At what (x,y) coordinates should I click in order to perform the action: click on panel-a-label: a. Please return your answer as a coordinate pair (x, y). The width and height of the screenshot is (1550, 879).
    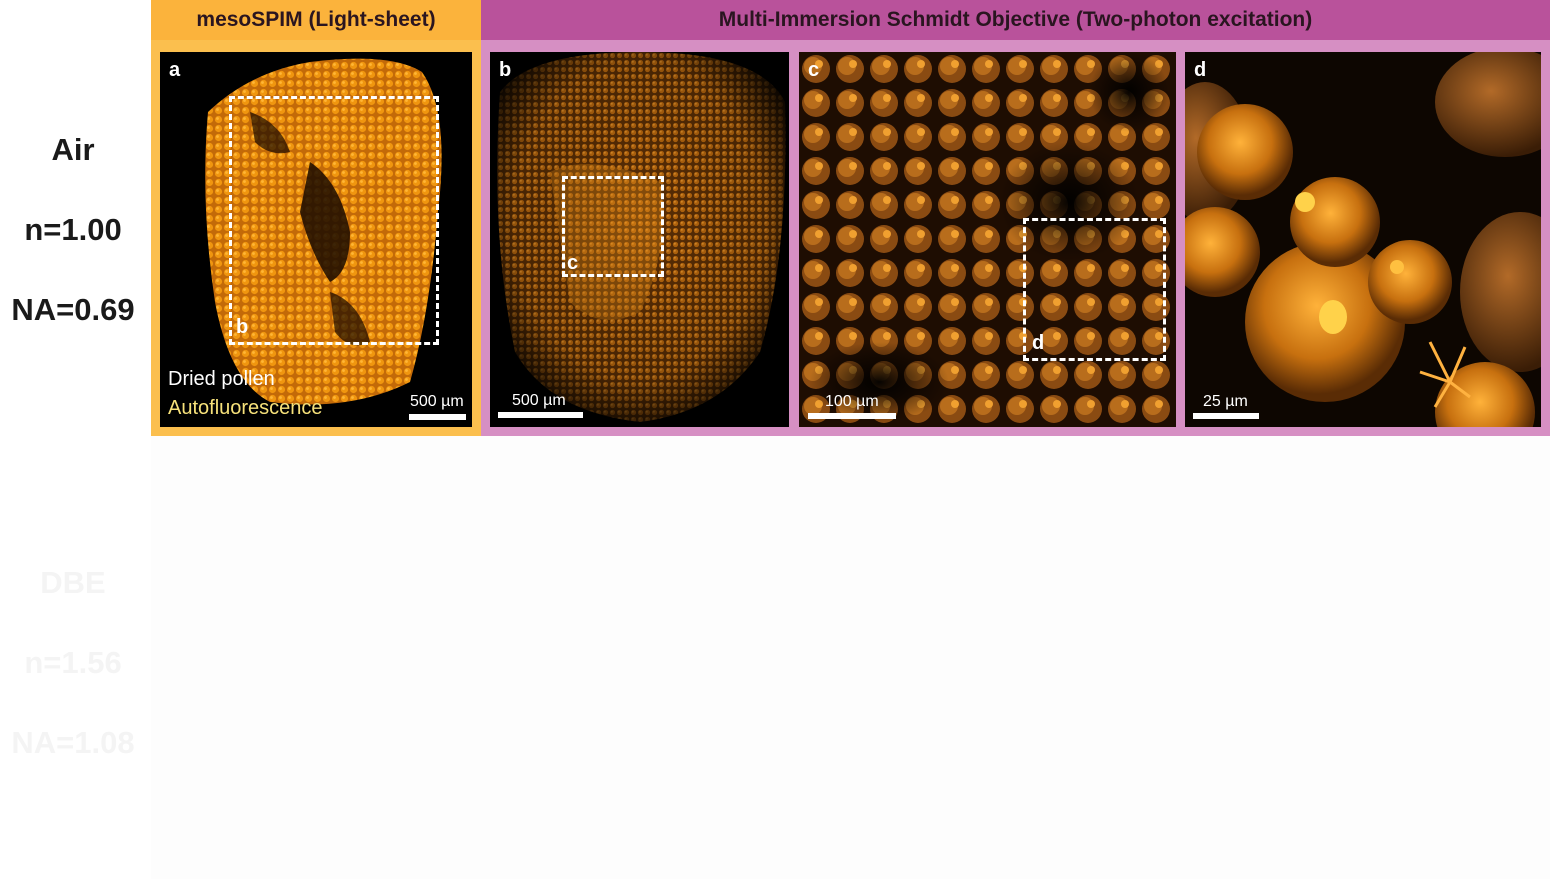
    Looking at the image, I should click on (175, 70).